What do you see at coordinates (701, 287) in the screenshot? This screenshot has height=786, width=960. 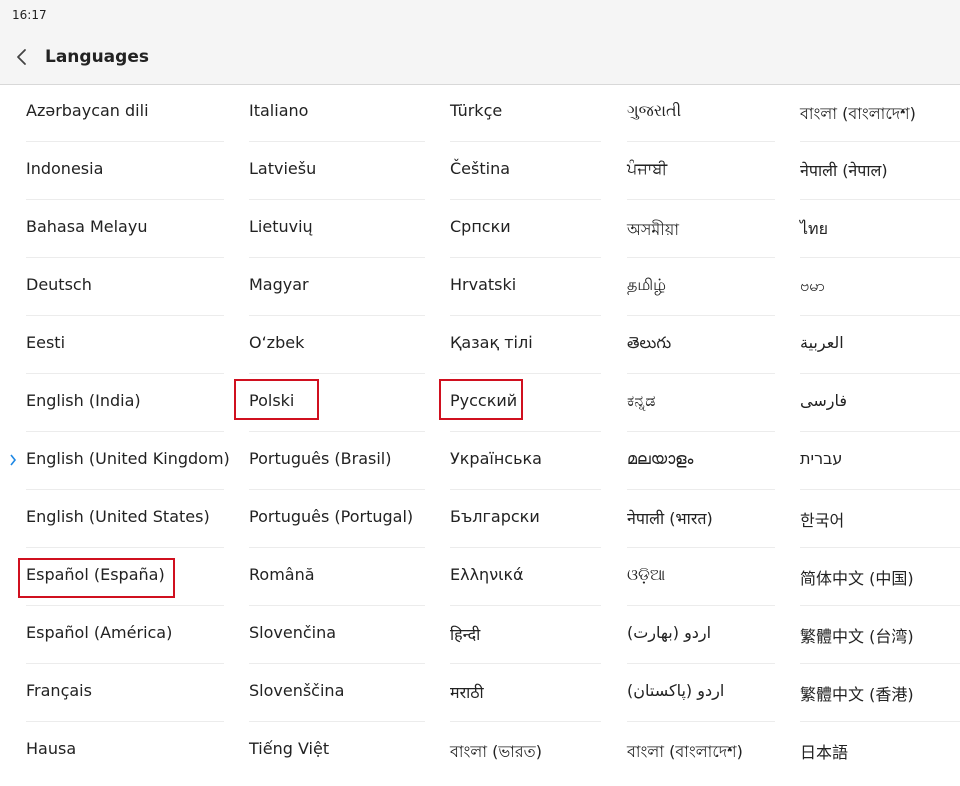 I see `language-item: தமிழ்` at bounding box center [701, 287].